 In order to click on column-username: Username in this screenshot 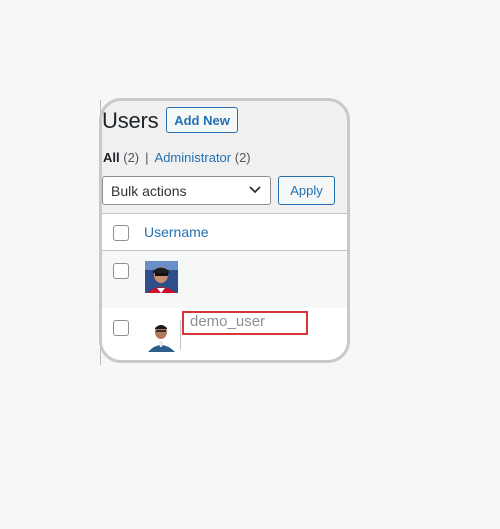, I will do `click(176, 232)`.